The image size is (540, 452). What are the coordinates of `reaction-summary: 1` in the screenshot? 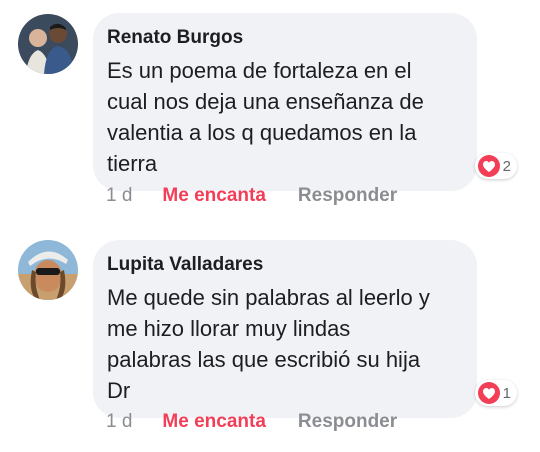 It's located at (495, 393).